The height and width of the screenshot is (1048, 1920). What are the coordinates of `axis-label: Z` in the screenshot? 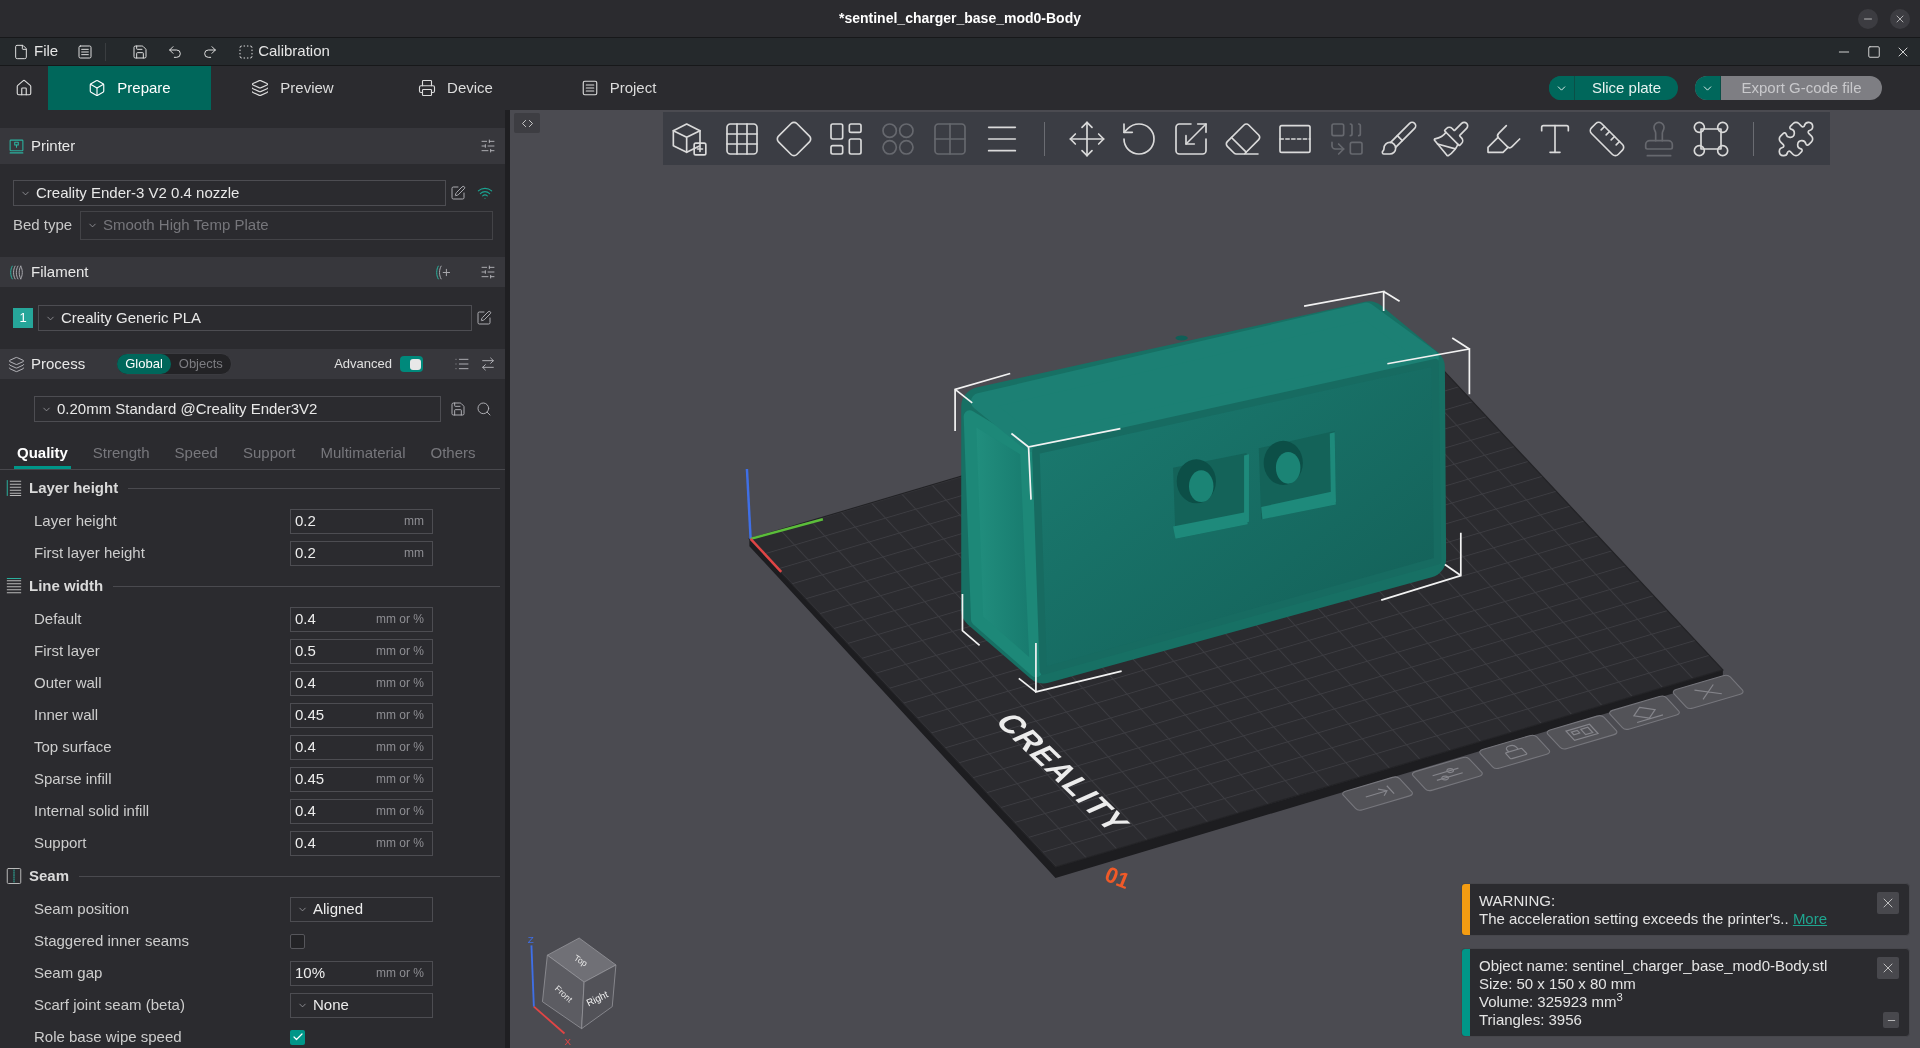 It's located at (530, 939).